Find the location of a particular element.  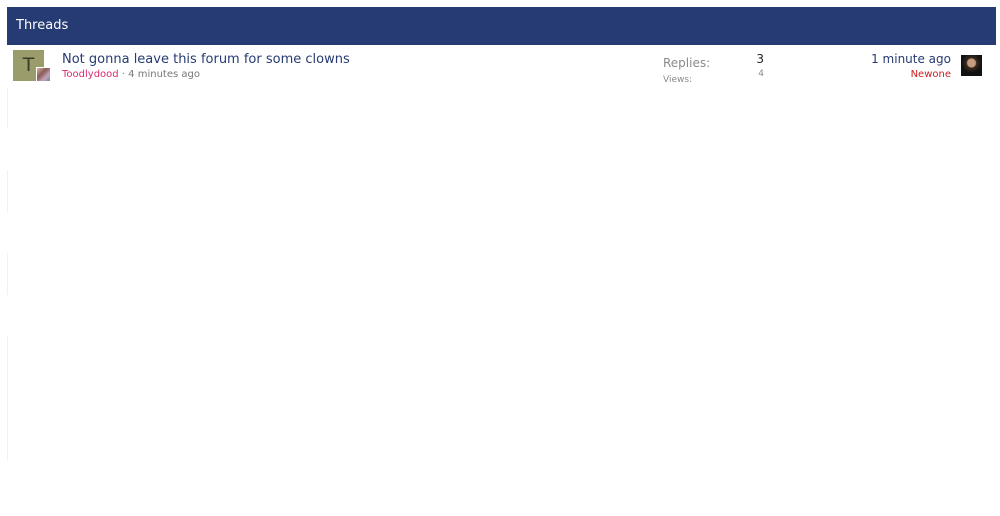

last-post-info: 1 minute ago Newone is located at coordinates (911, 66).